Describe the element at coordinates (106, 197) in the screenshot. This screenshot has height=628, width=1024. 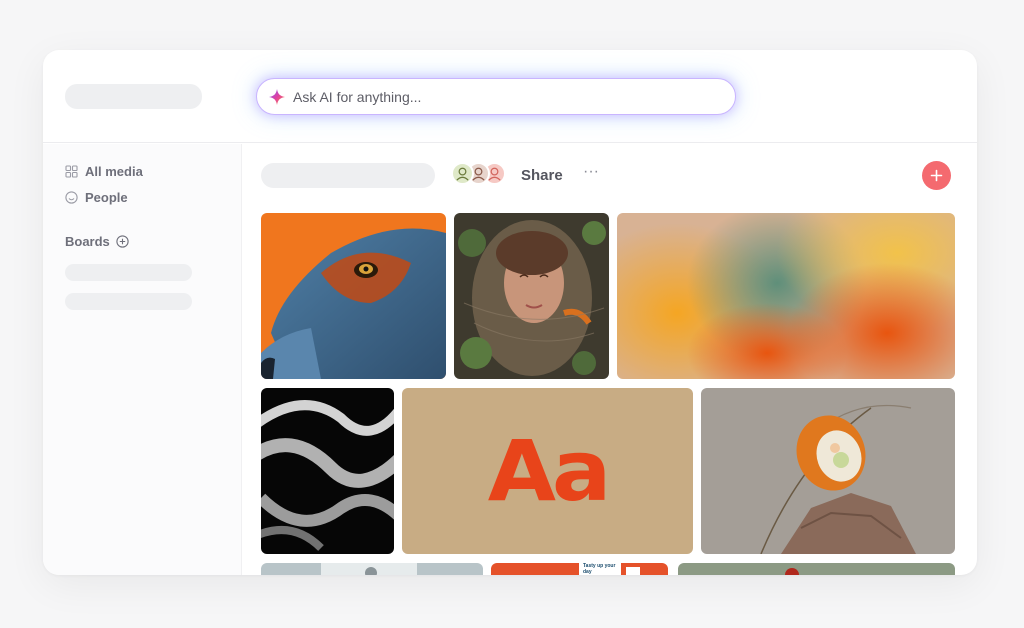
I see `sidebar-item-label: People` at that location.